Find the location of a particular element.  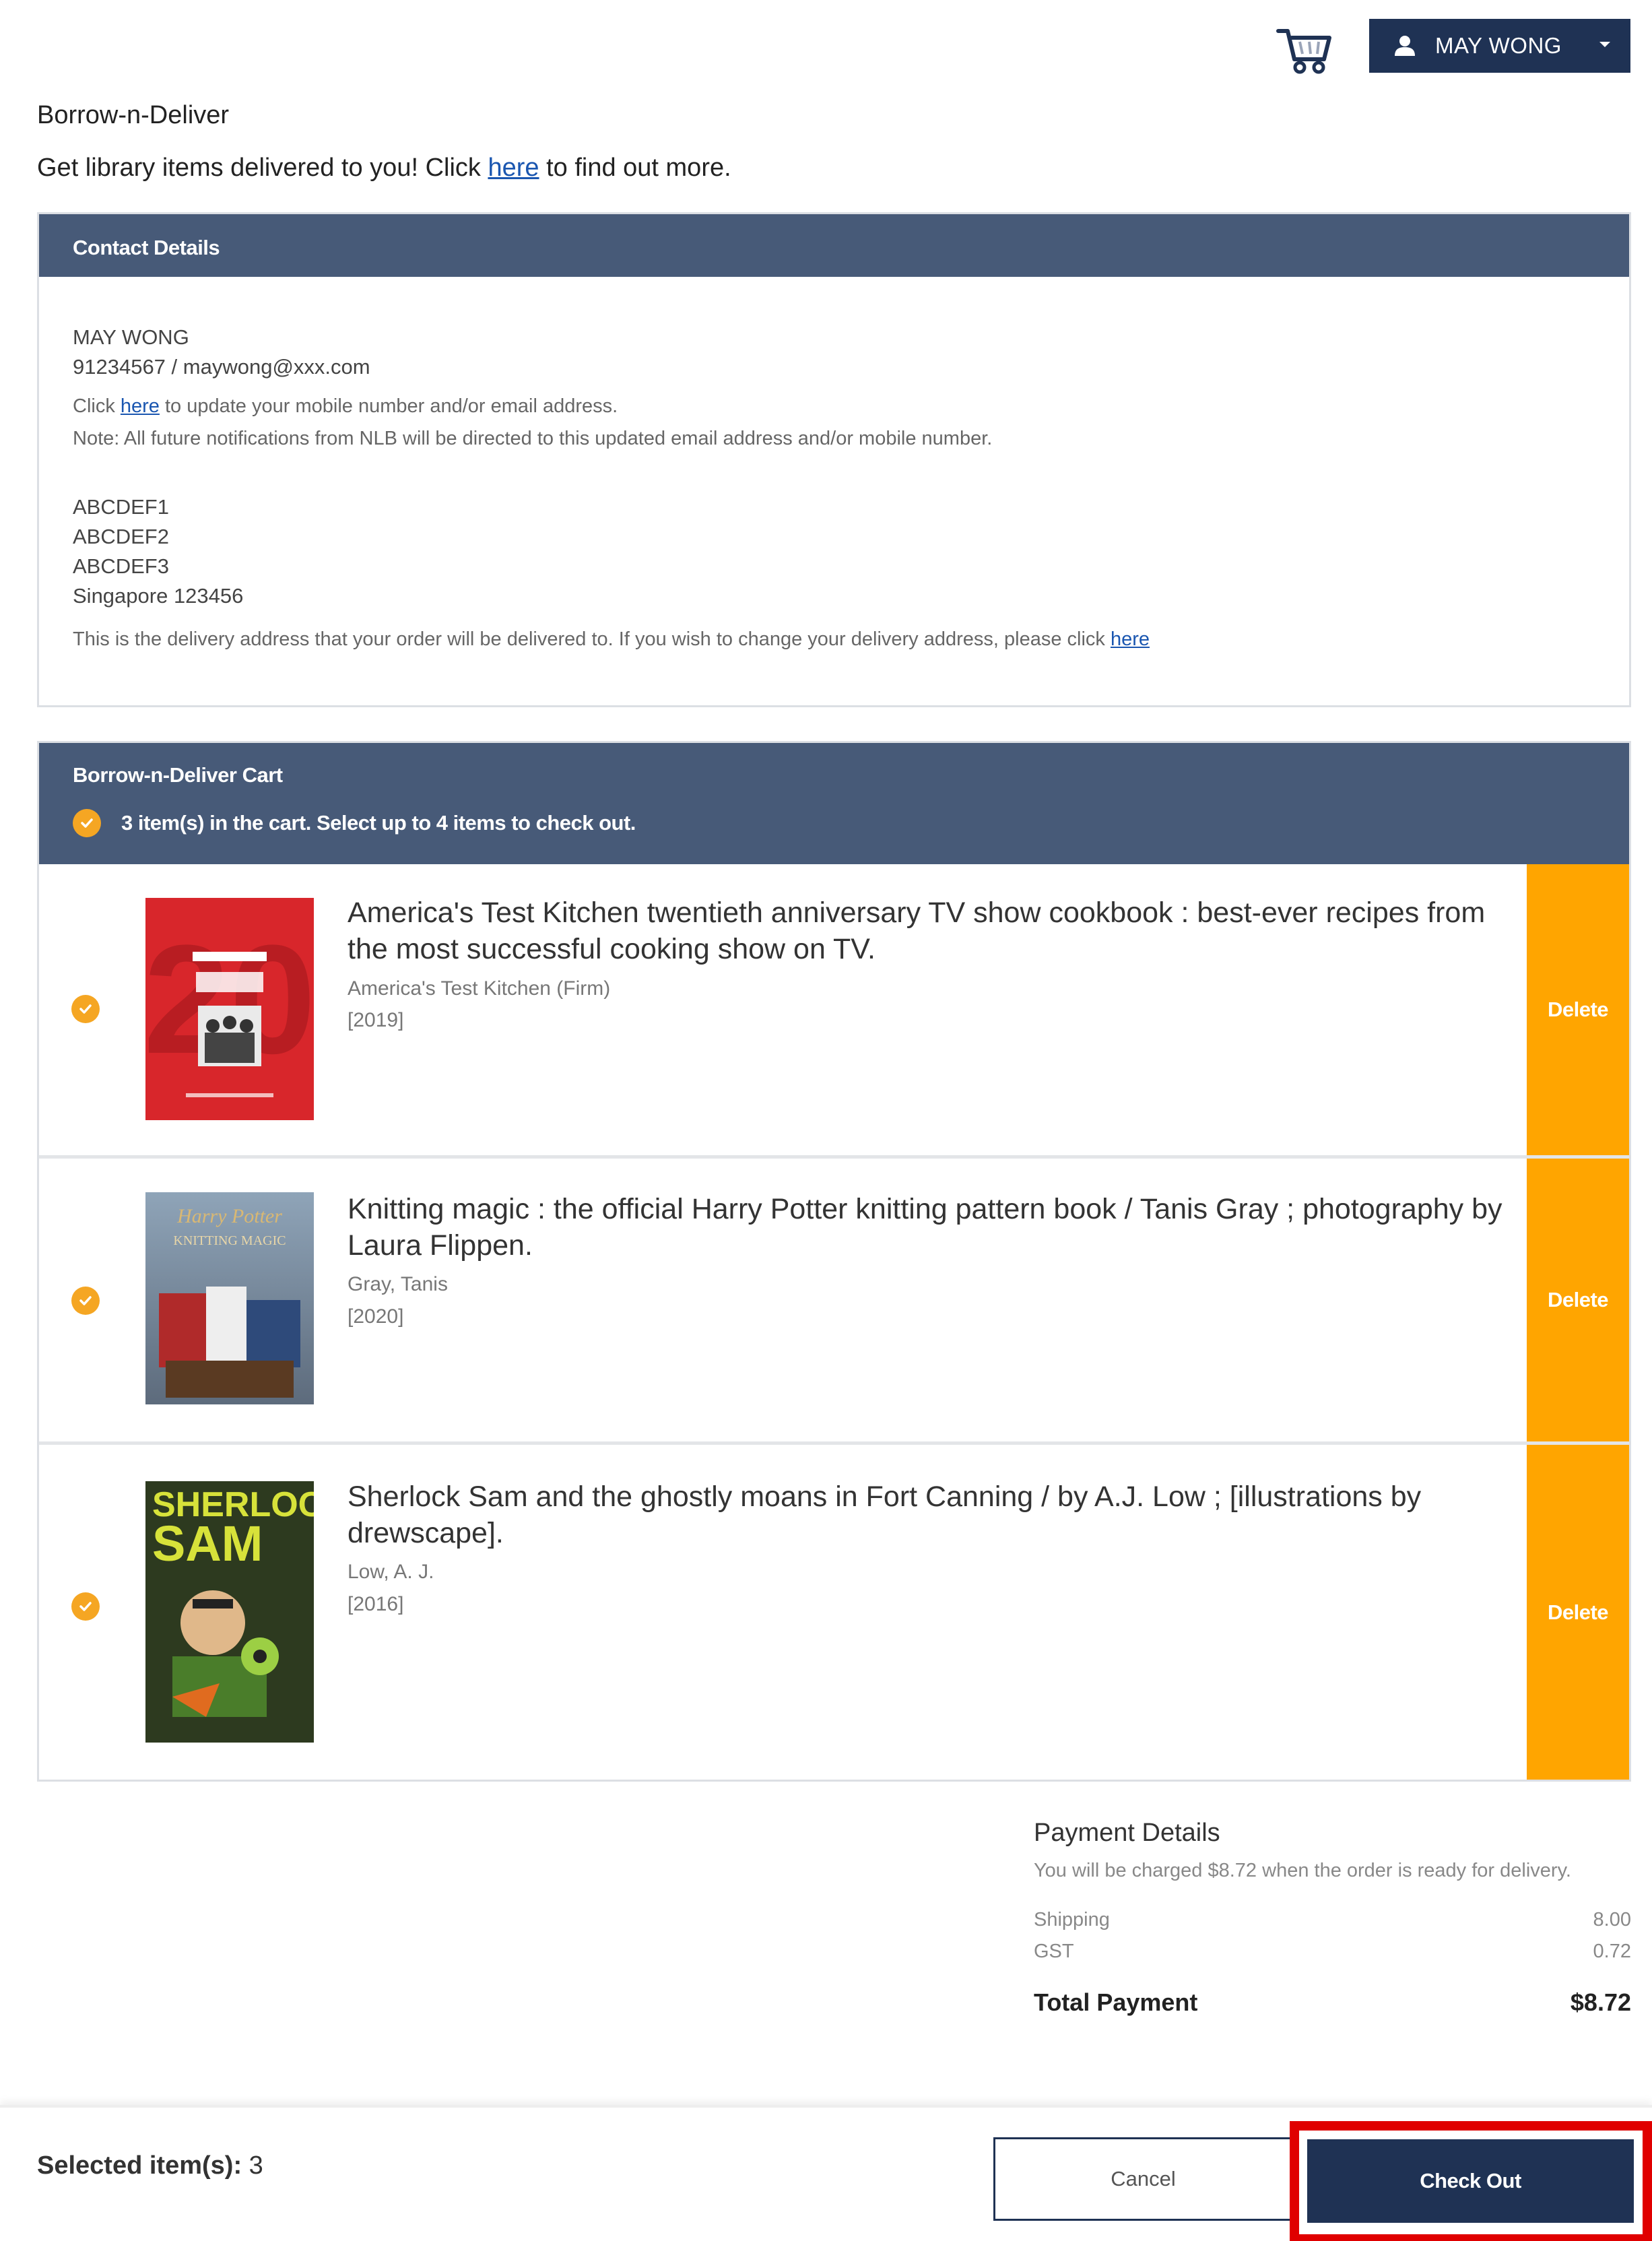

cart-heading: Borrow-n-Deliver Cart is located at coordinates (178, 775).